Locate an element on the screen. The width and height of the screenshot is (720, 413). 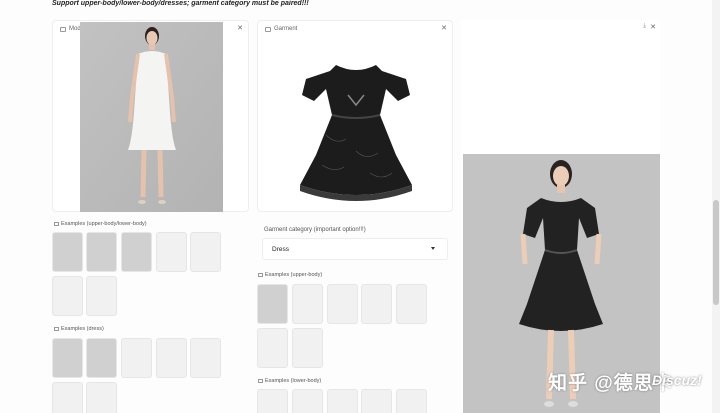
download-icon: ⤓ is located at coordinates (644, 26).